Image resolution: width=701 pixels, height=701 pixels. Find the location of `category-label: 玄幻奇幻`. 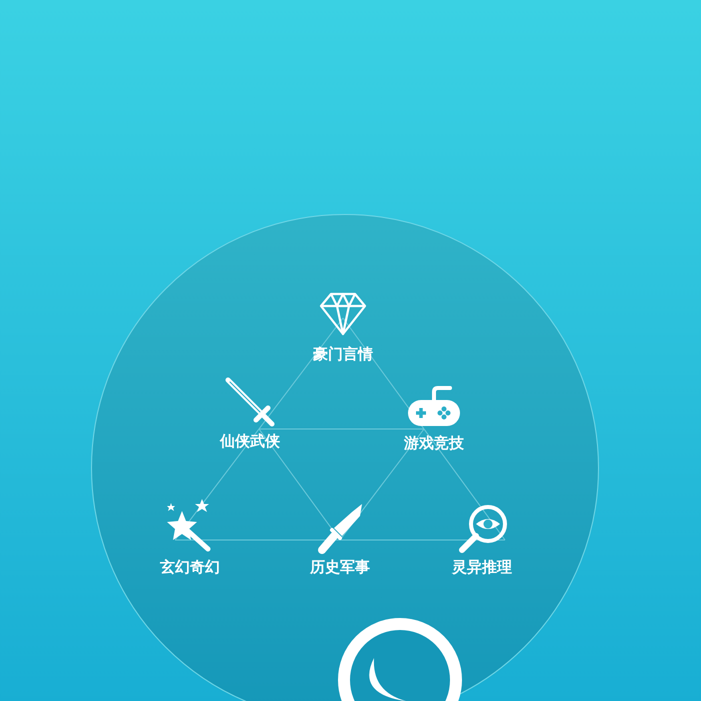

category-label: 玄幻奇幻 is located at coordinates (190, 567).